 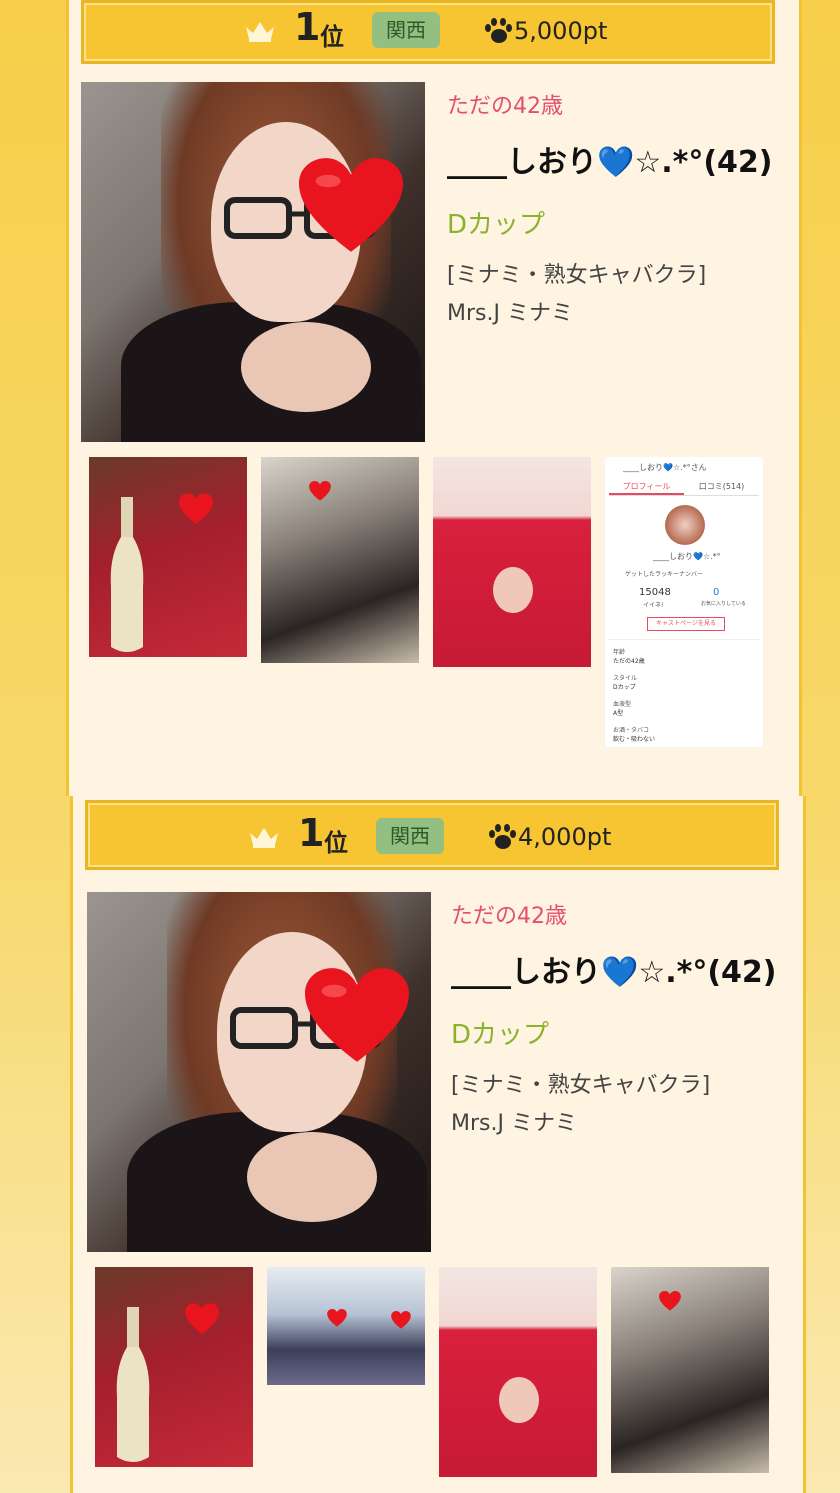 What do you see at coordinates (723, 604) in the screenshot?
I see `mini-stat2-label: お気に入りしている` at bounding box center [723, 604].